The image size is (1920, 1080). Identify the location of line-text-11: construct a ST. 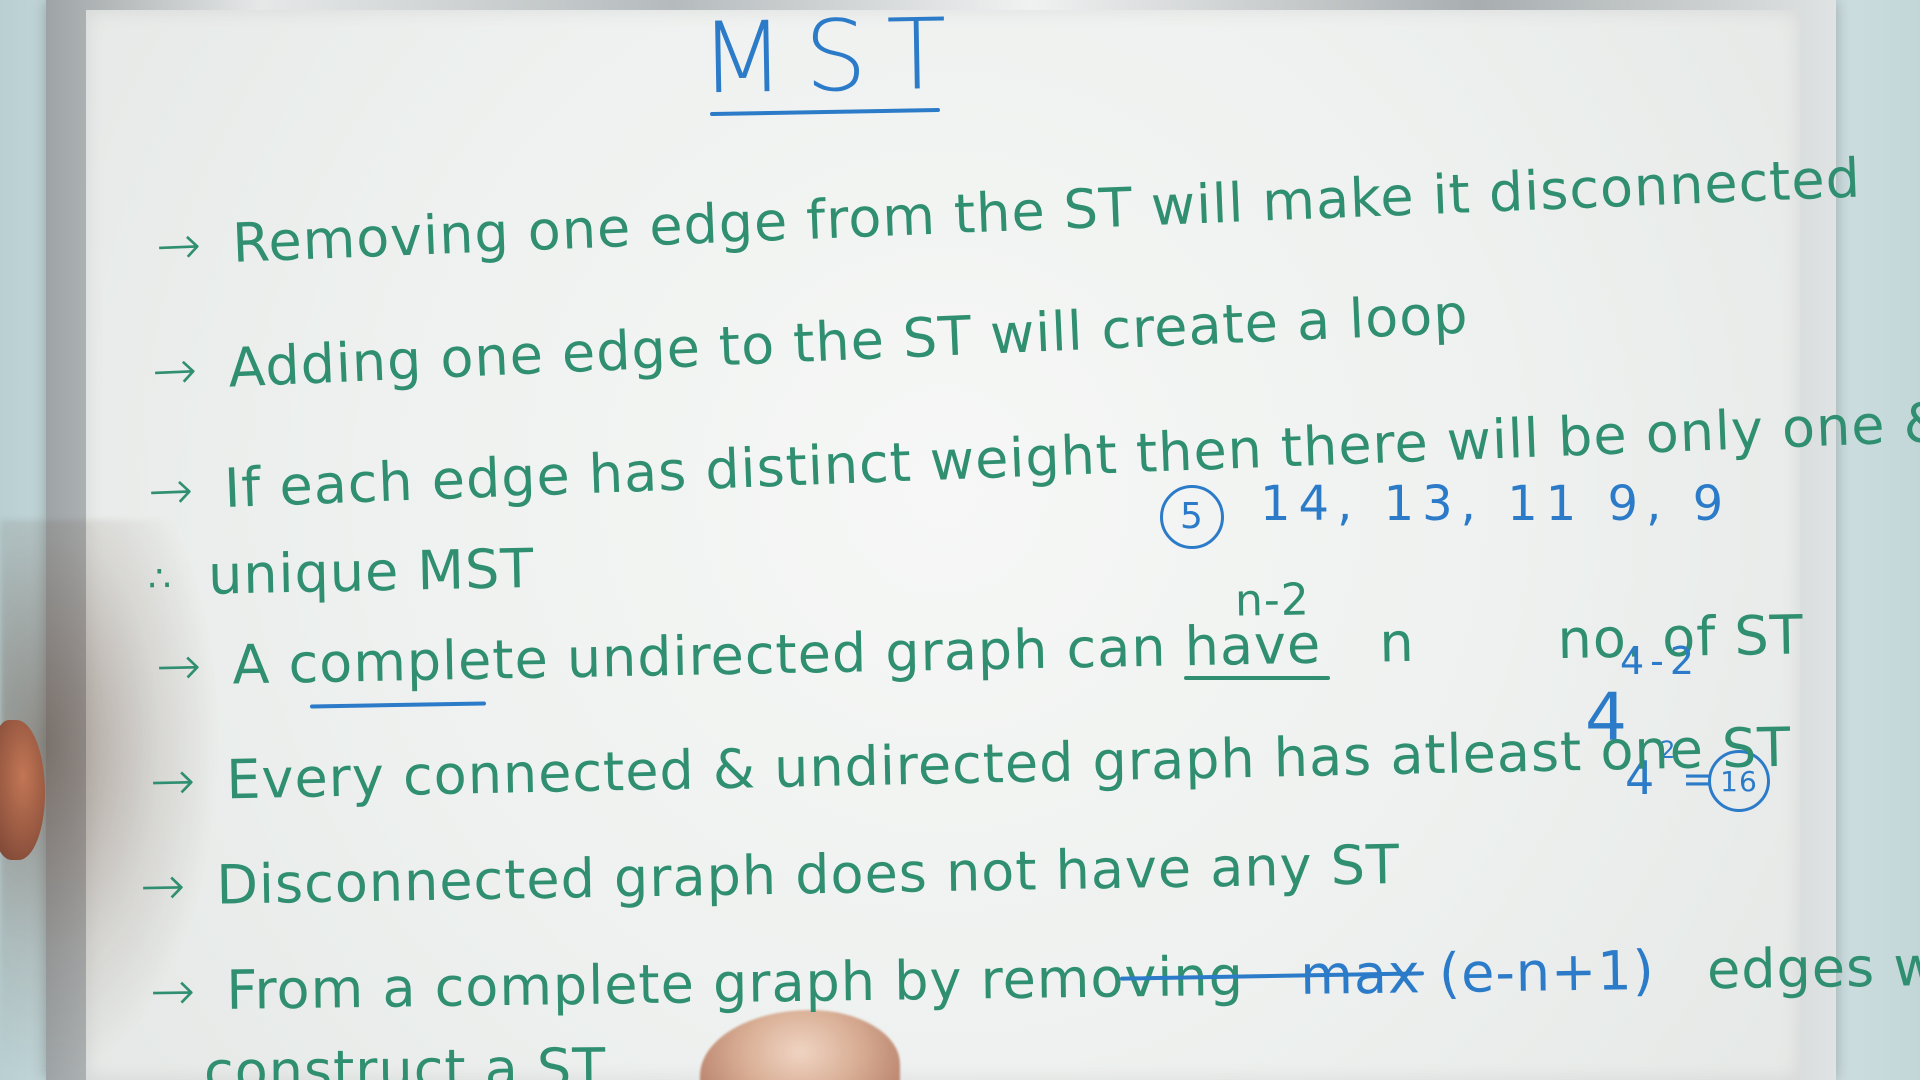
(405, 1058).